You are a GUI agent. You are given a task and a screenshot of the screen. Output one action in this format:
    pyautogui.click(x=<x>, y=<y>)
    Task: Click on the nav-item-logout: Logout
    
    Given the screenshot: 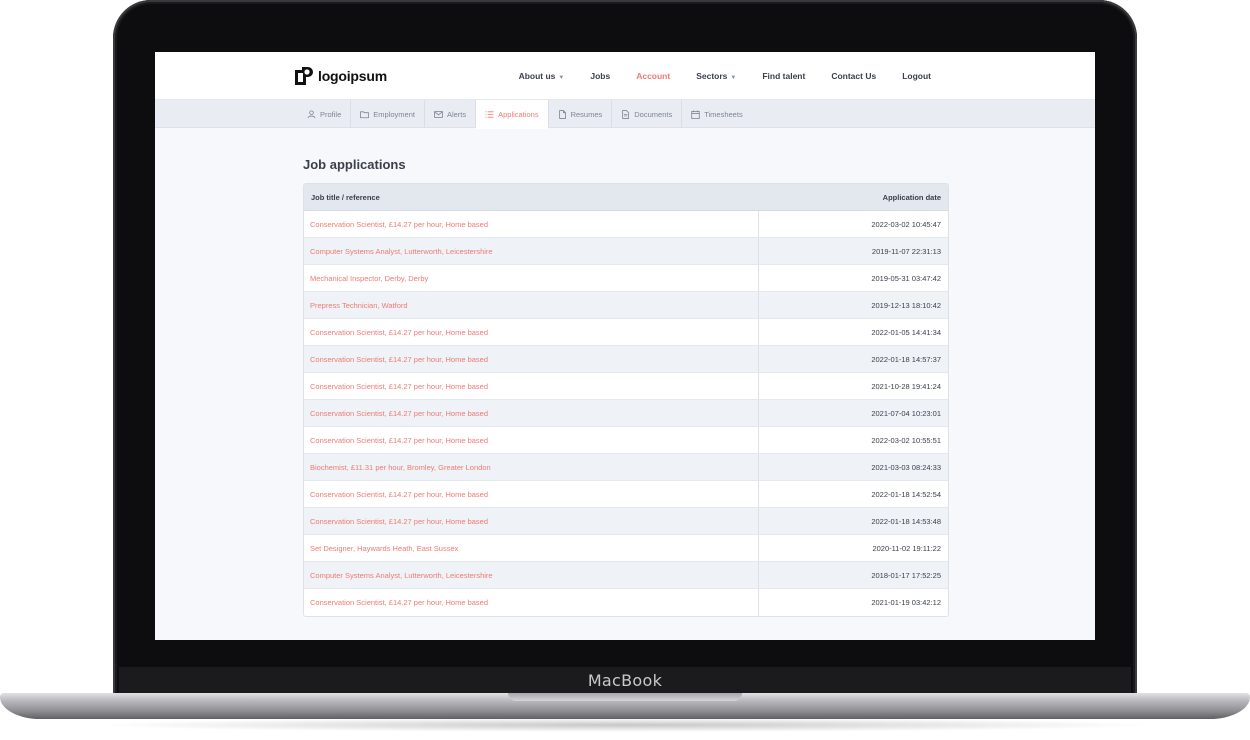 What is the action you would take?
    pyautogui.click(x=916, y=76)
    